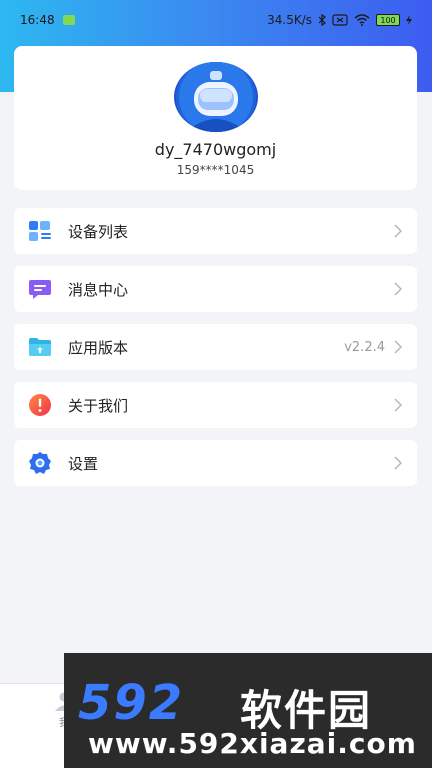 This screenshot has width=432, height=768. I want to click on no-sim-icon, so click(340, 20).